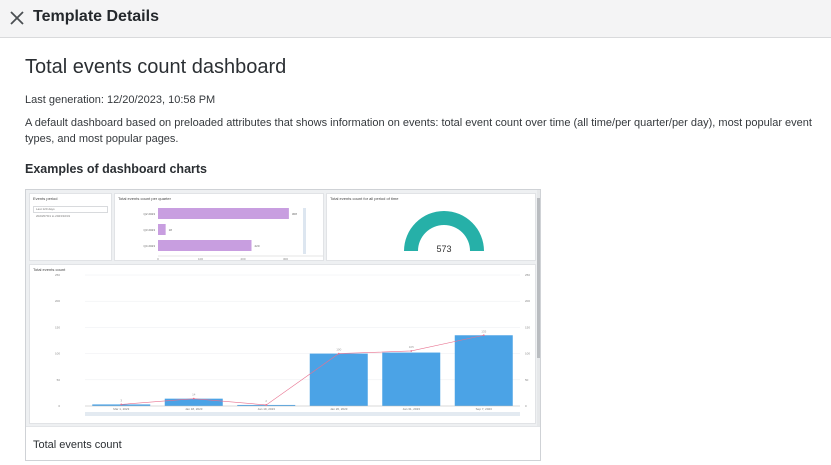 Image resolution: width=831 pixels, height=465 pixels. Describe the element at coordinates (149, 230) in the screenshot. I see `quarter-bar-label: Q3 2023` at that location.